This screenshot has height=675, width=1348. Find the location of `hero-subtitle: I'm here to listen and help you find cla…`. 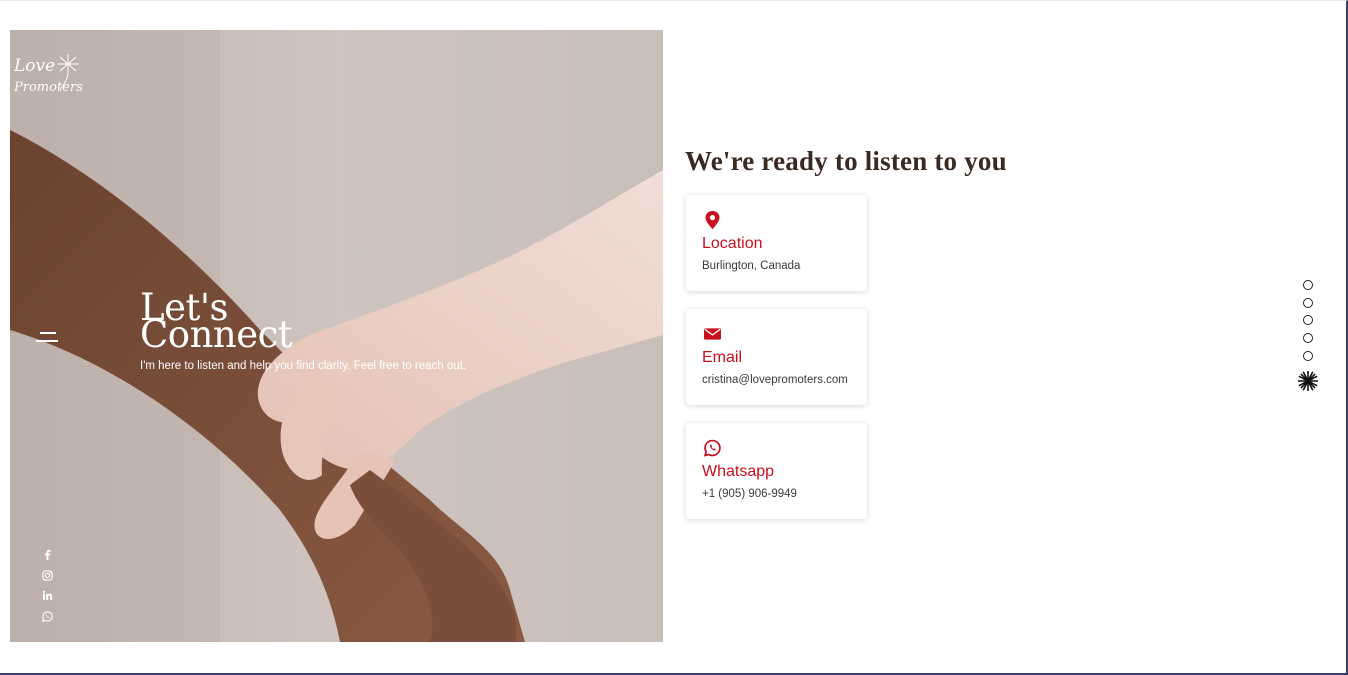

hero-subtitle: I'm here to listen and help you find cla… is located at coordinates (303, 366).